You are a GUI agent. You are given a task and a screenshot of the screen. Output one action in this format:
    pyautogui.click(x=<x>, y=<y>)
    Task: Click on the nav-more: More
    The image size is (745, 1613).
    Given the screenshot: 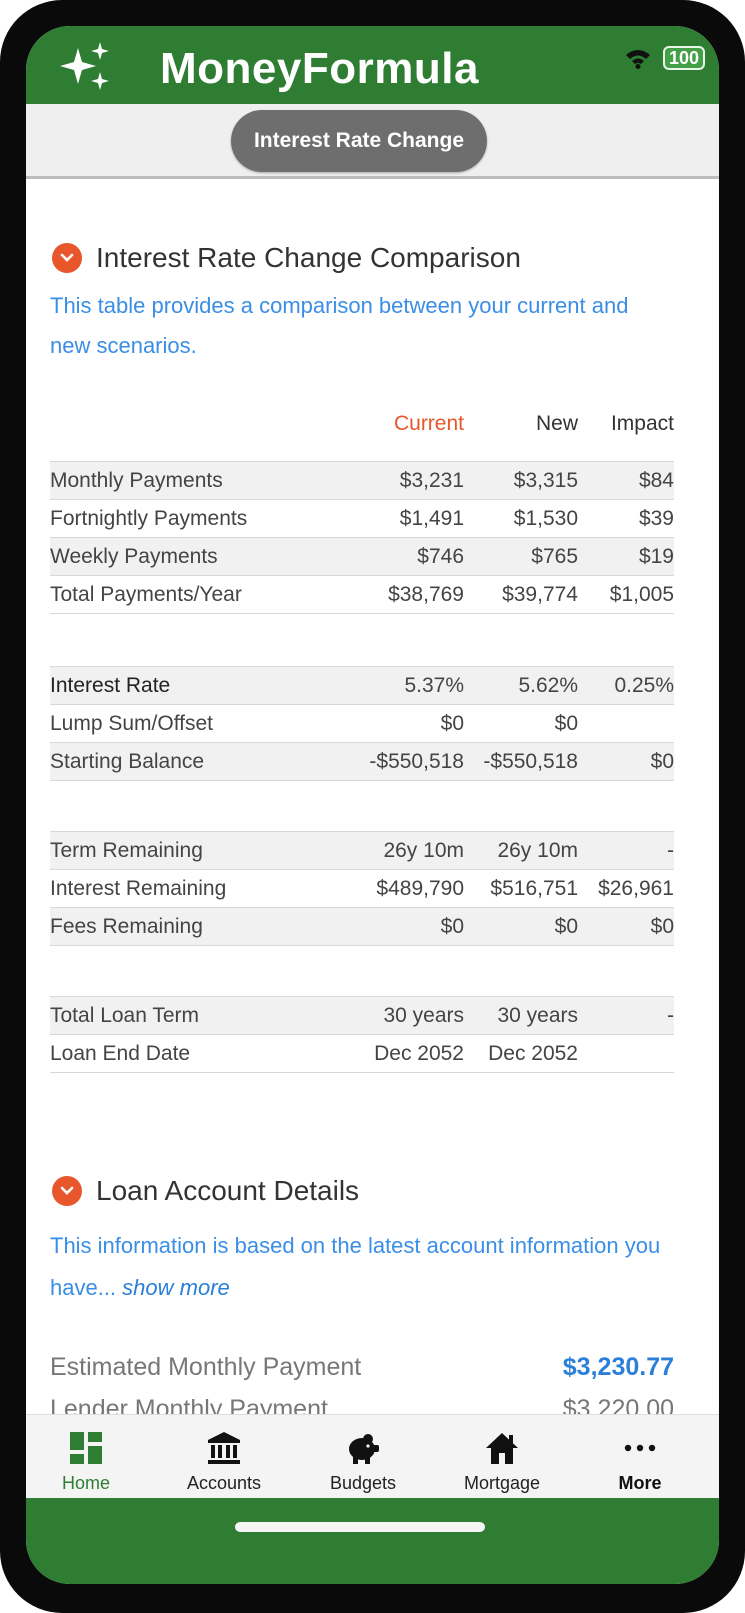 What is the action you would take?
    pyautogui.click(x=640, y=1457)
    